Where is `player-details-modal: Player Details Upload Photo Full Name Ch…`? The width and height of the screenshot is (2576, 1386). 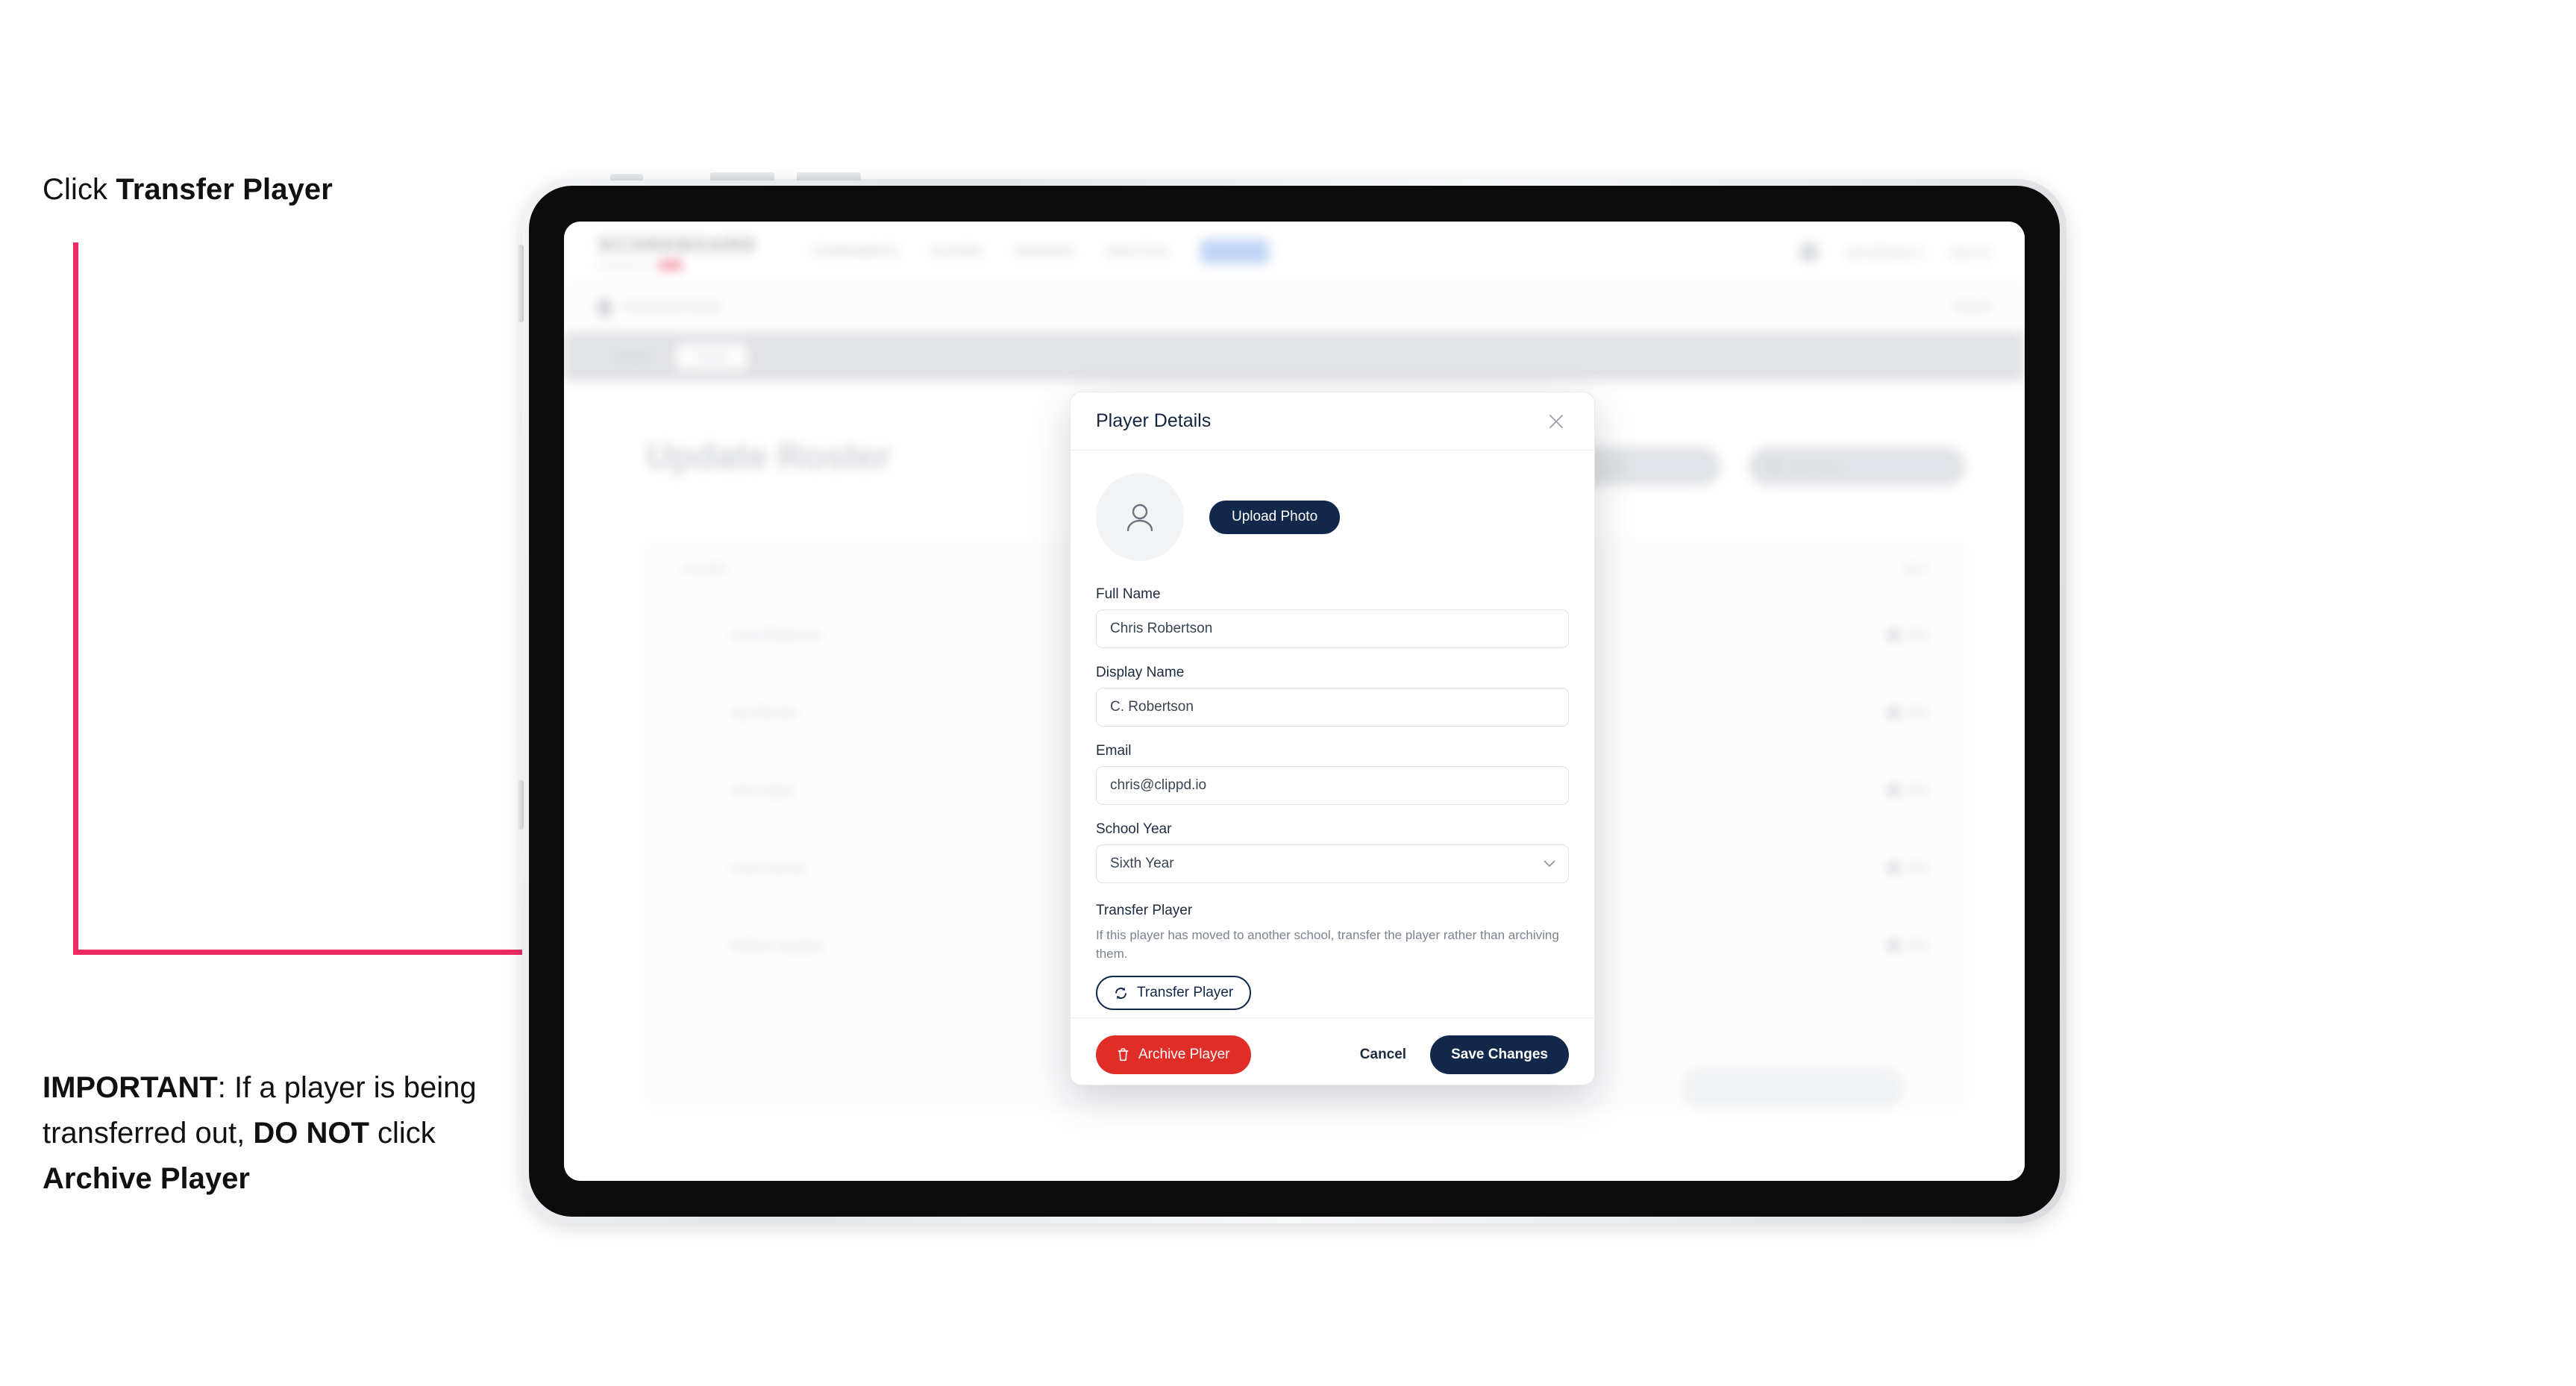 player-details-modal: Player Details Upload Photo Full Name Ch… is located at coordinates (1332, 738).